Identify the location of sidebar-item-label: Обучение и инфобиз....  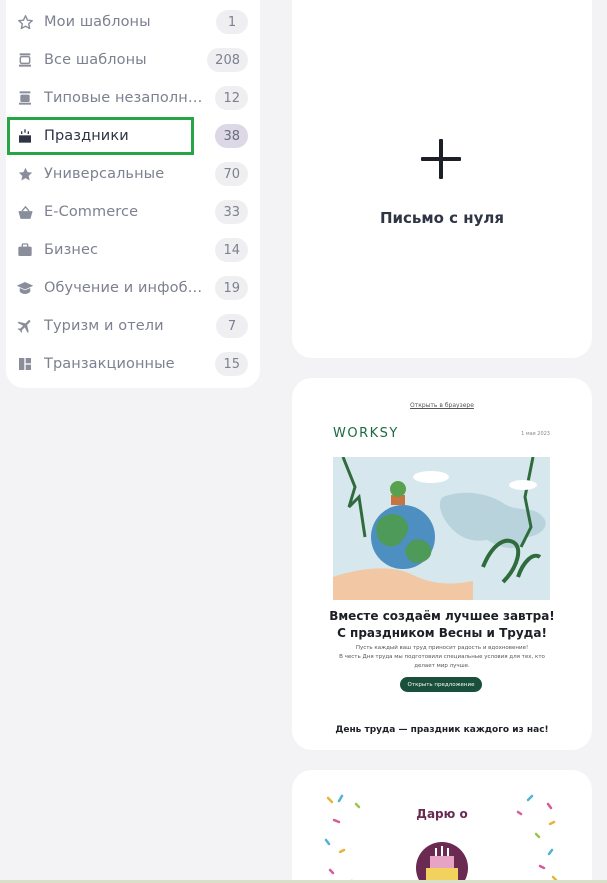
(124, 288).